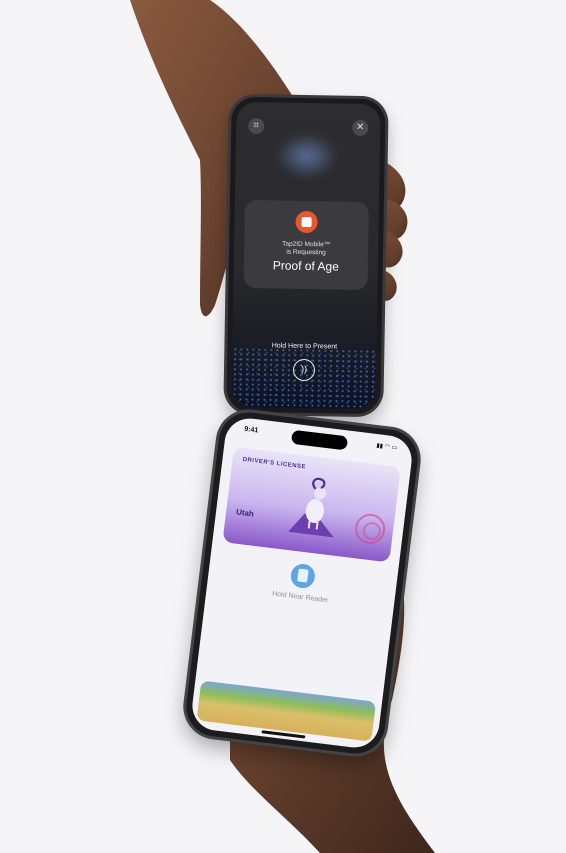 The image size is (566, 853). Describe the element at coordinates (245, 513) in the screenshot. I see `license-state: Utah` at that location.